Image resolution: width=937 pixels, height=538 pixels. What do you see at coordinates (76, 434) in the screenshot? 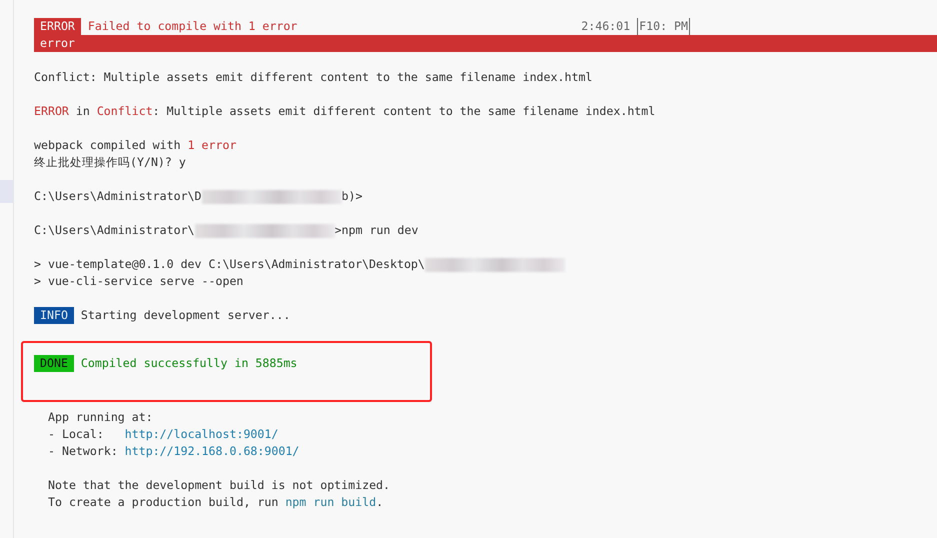
I see `output-text: - Local:` at bounding box center [76, 434].